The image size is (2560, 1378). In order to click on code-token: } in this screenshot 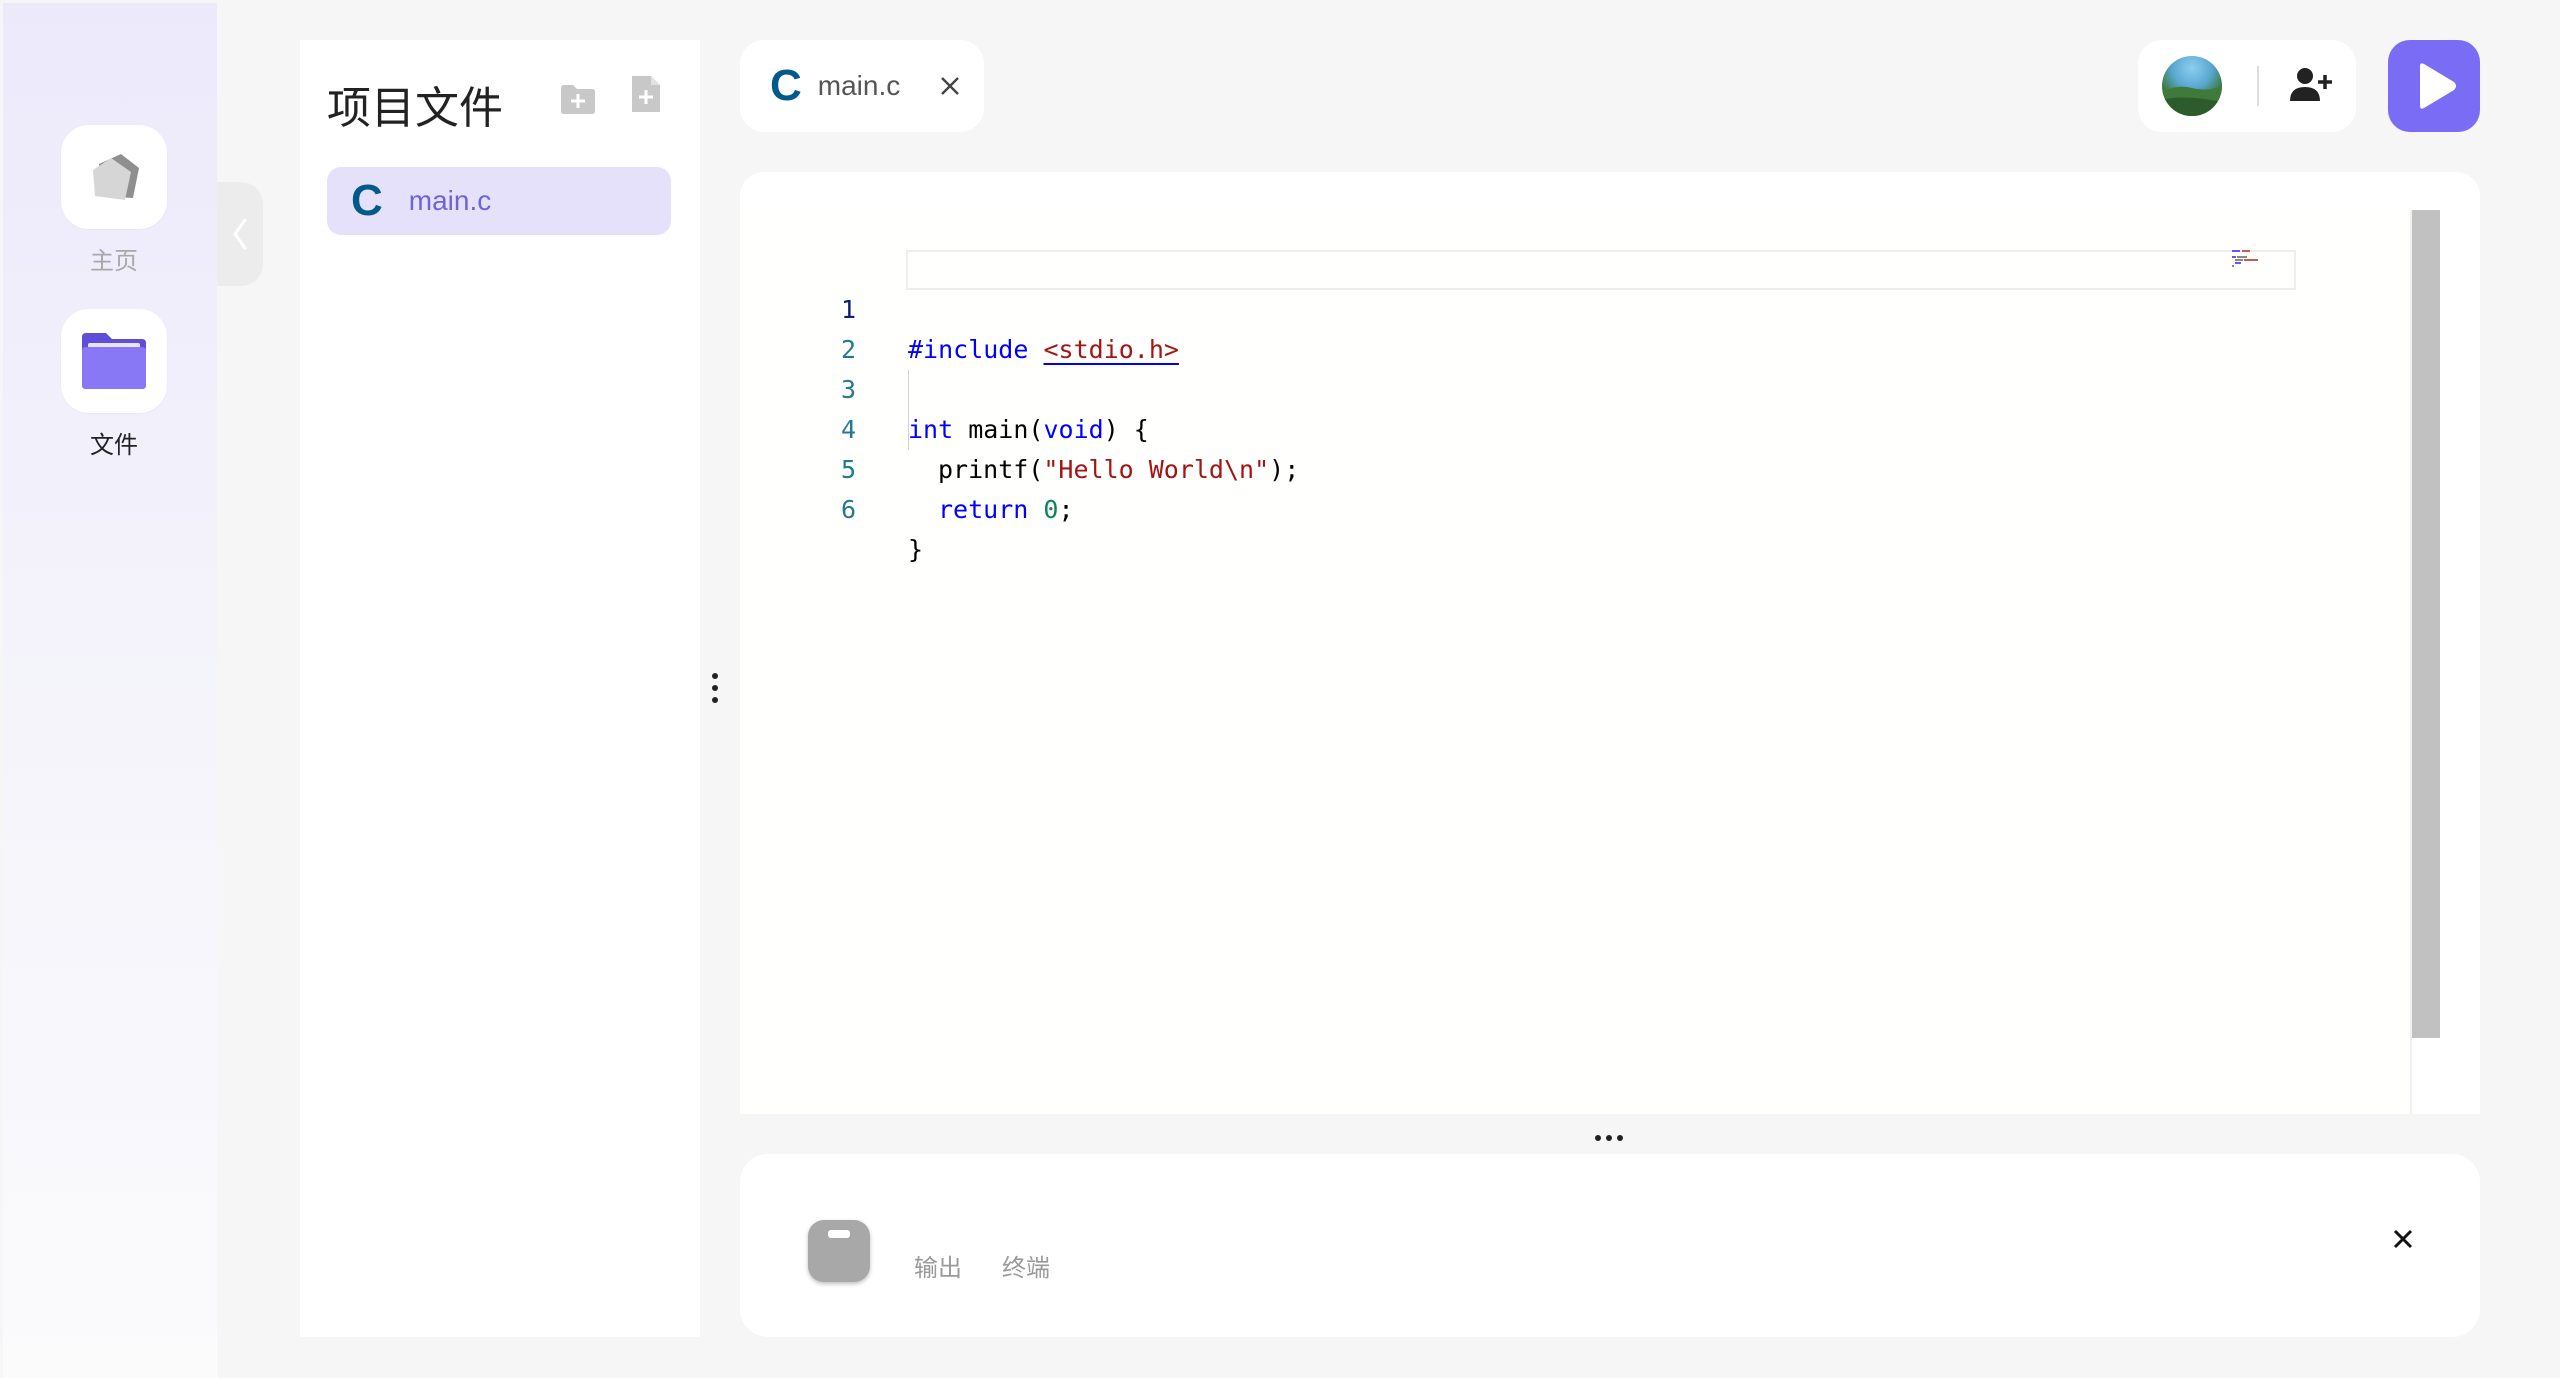, I will do `click(916, 549)`.